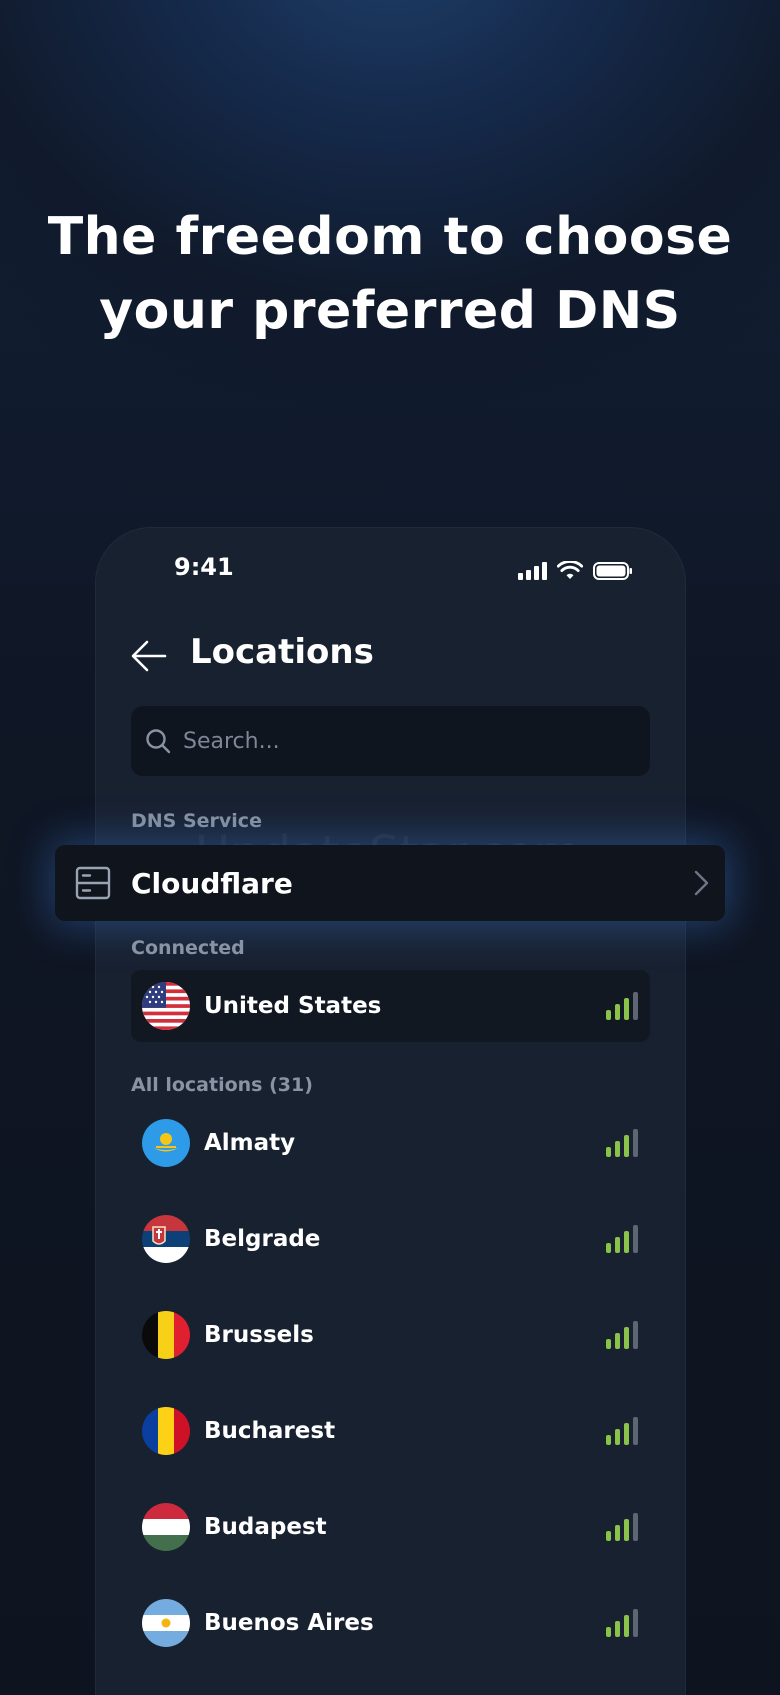 This screenshot has width=780, height=1695. What do you see at coordinates (390, 274) in the screenshot?
I see `headline: The freedom to choose your preferred DNS` at bounding box center [390, 274].